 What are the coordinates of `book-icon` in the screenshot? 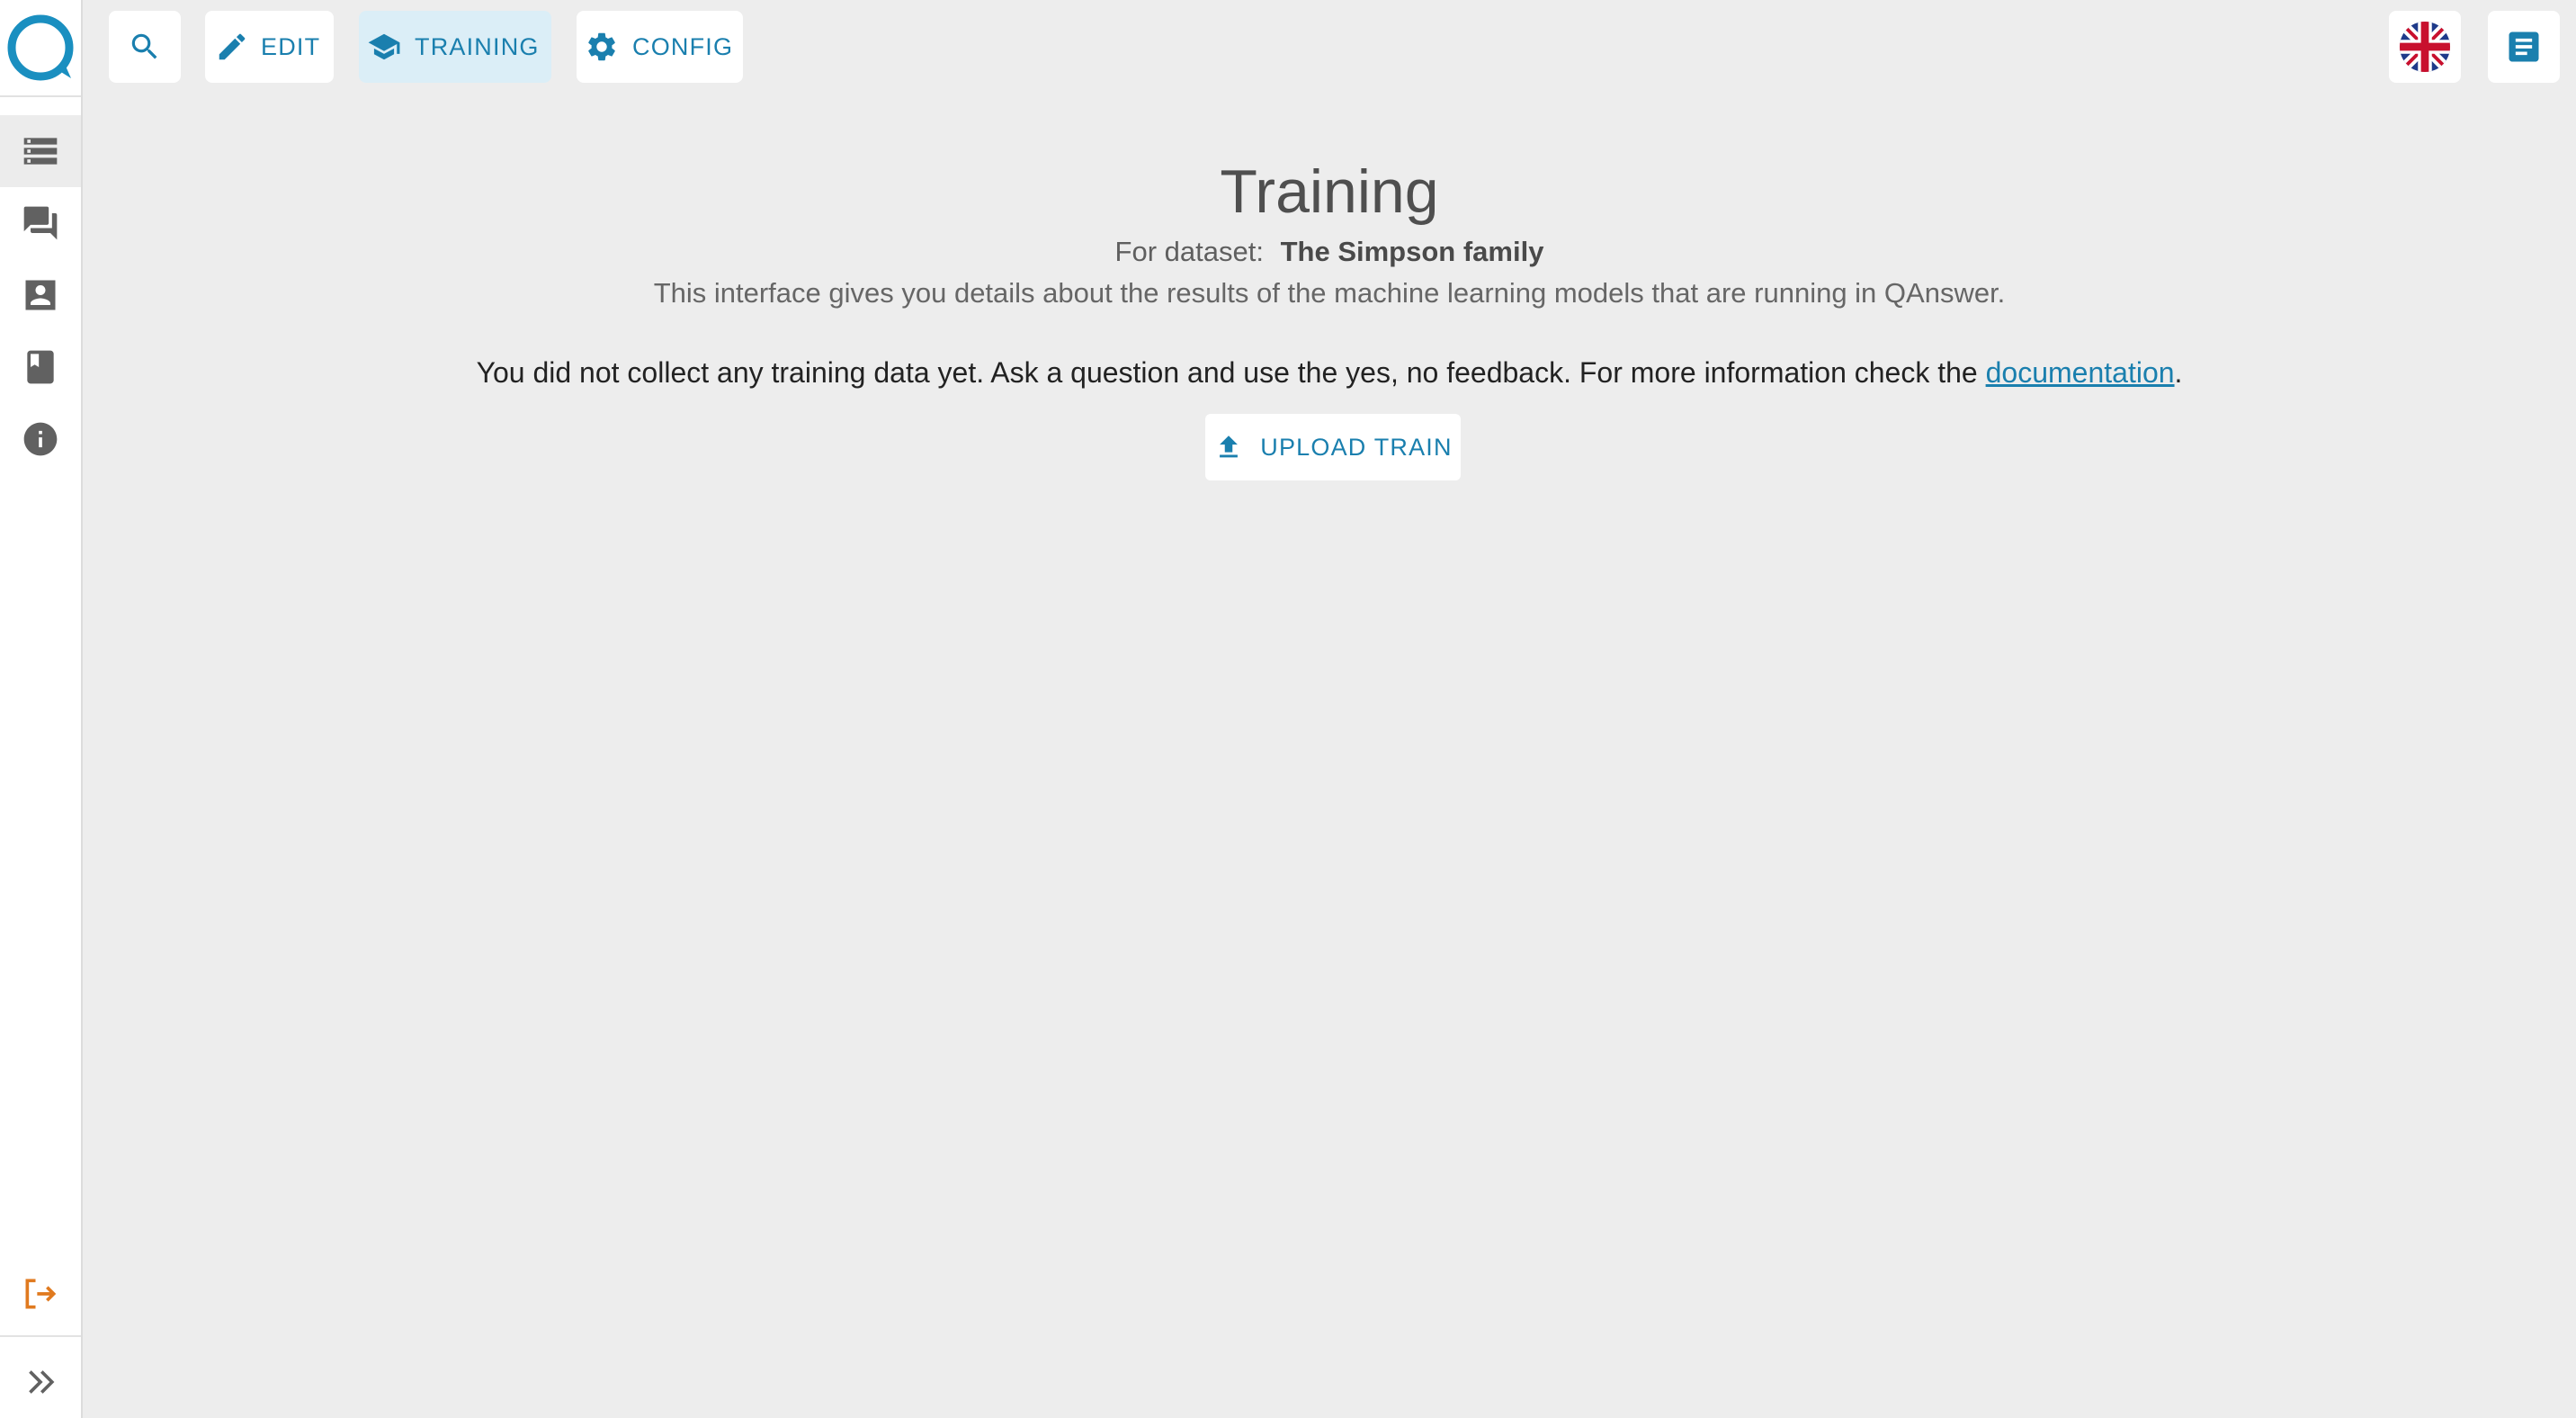 It's located at (40, 367).